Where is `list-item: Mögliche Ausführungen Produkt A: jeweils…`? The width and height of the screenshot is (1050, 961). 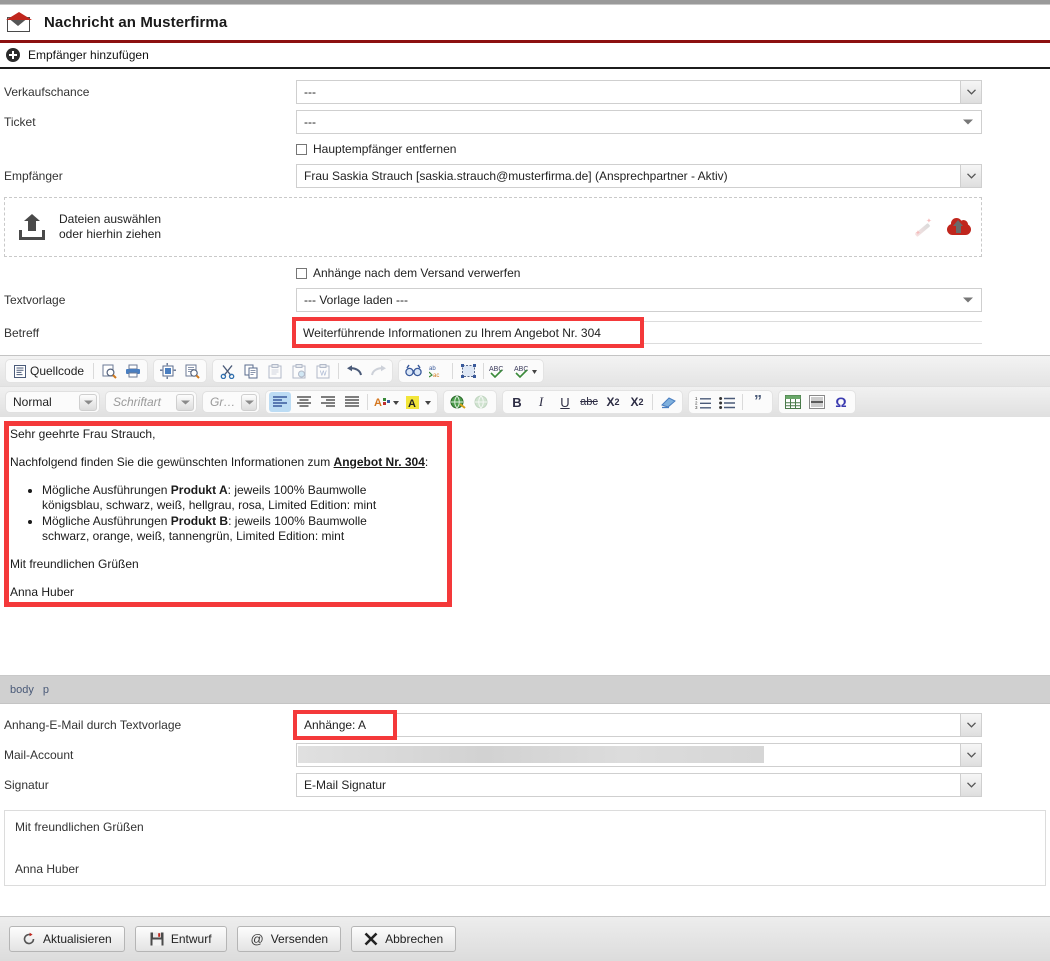
list-item: Mögliche Ausführungen Produkt A: jeweils… is located at coordinates (540, 498).